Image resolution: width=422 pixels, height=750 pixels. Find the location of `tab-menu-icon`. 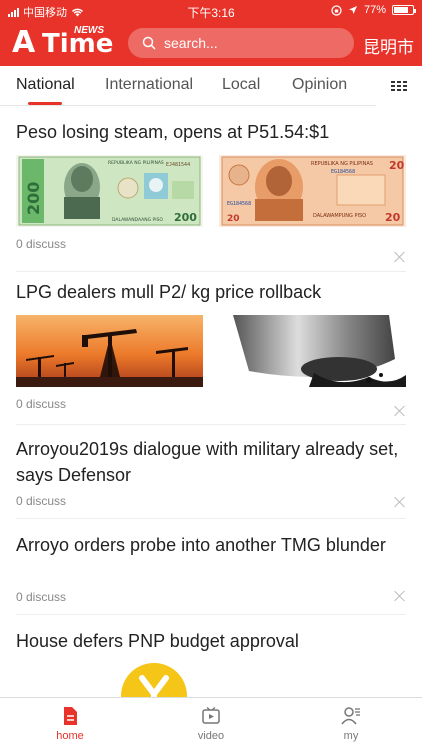

tab-menu-icon is located at coordinates (399, 86).